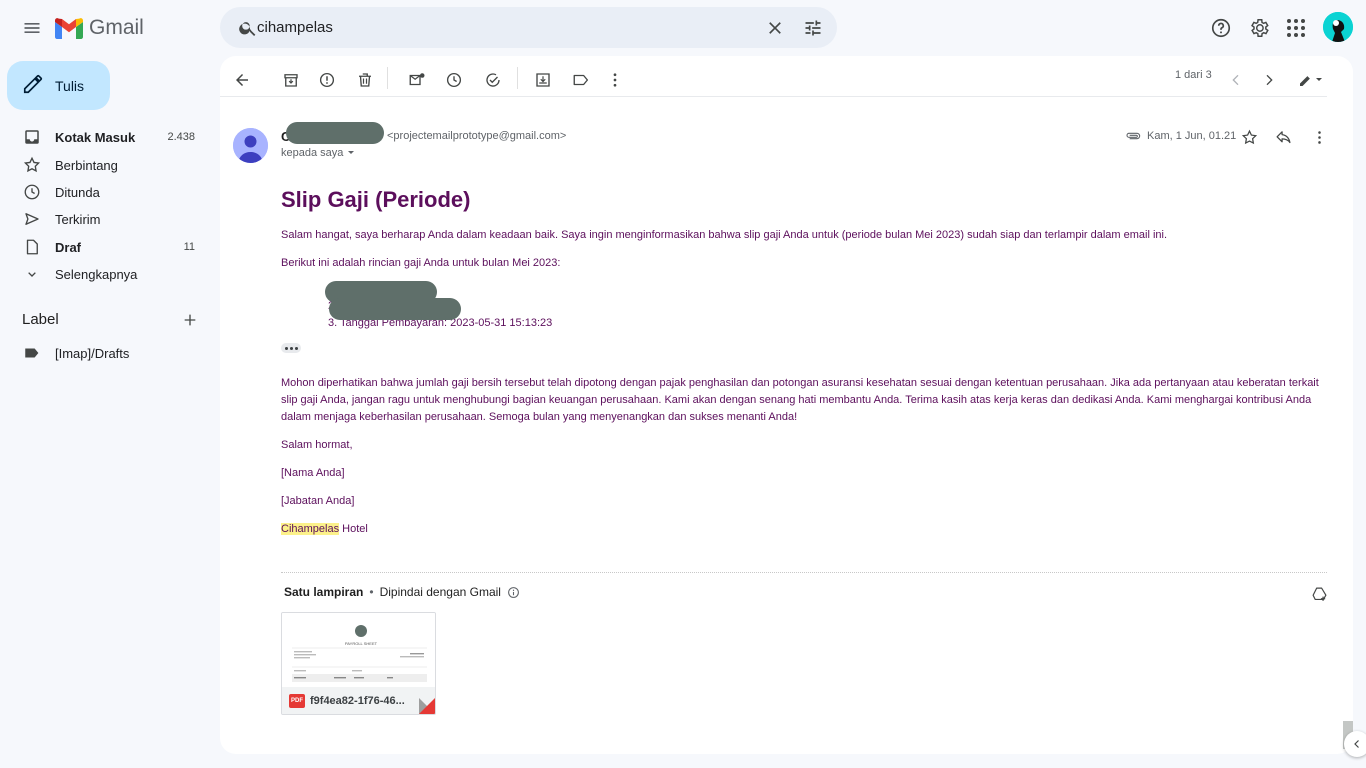 This screenshot has width=1366, height=768. What do you see at coordinates (32, 247) in the screenshot?
I see `draft-icon` at bounding box center [32, 247].